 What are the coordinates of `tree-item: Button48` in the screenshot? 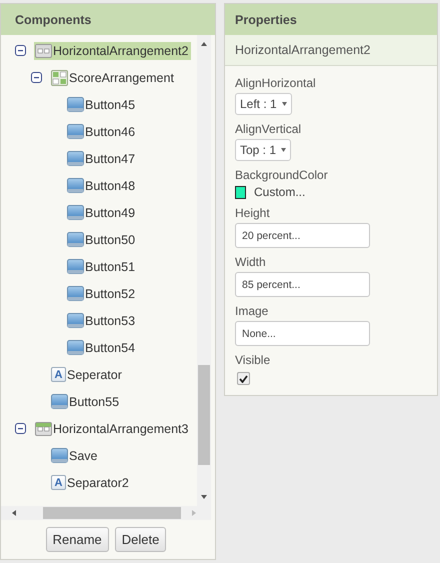 It's located at (102, 185).